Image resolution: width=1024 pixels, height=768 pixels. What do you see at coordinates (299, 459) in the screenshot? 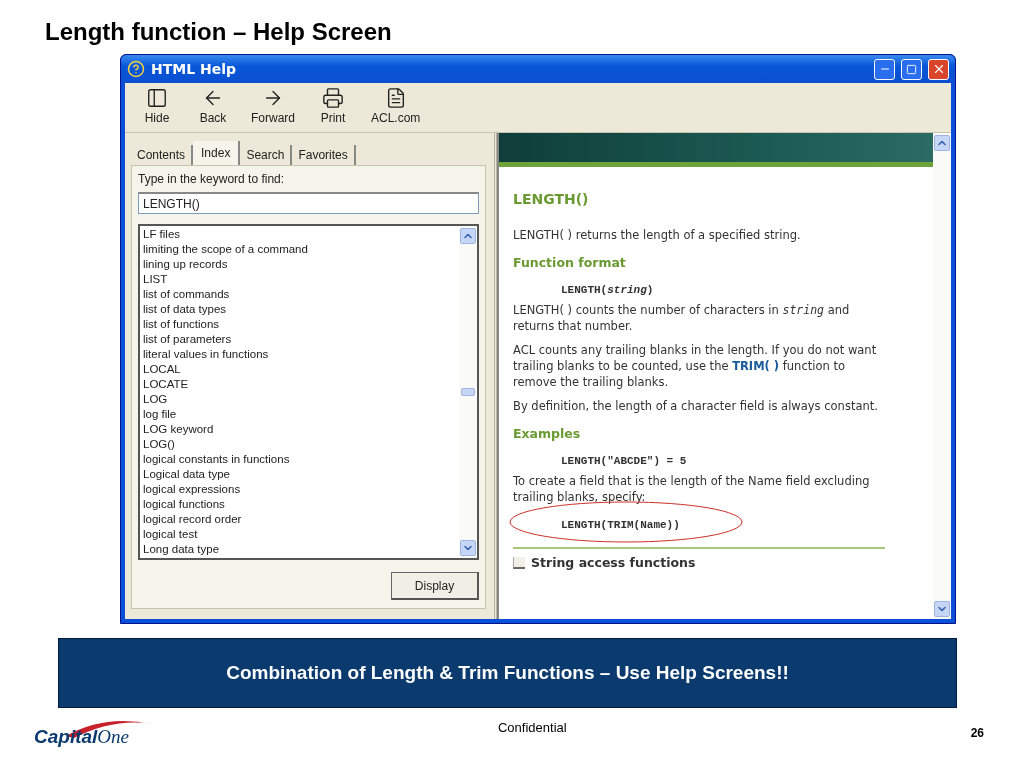
I see `index-item: logical constants in functions` at bounding box center [299, 459].